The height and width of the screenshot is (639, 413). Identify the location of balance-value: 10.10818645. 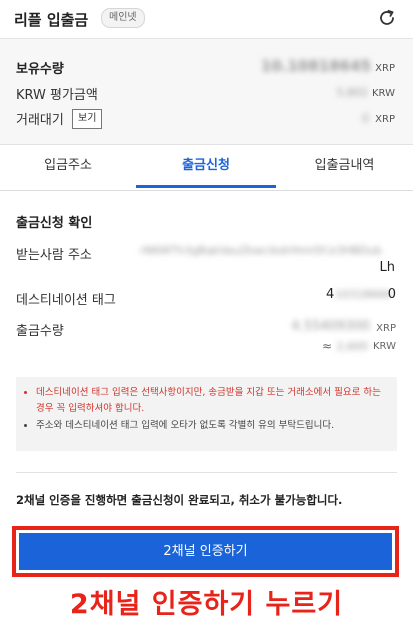
(315, 66).